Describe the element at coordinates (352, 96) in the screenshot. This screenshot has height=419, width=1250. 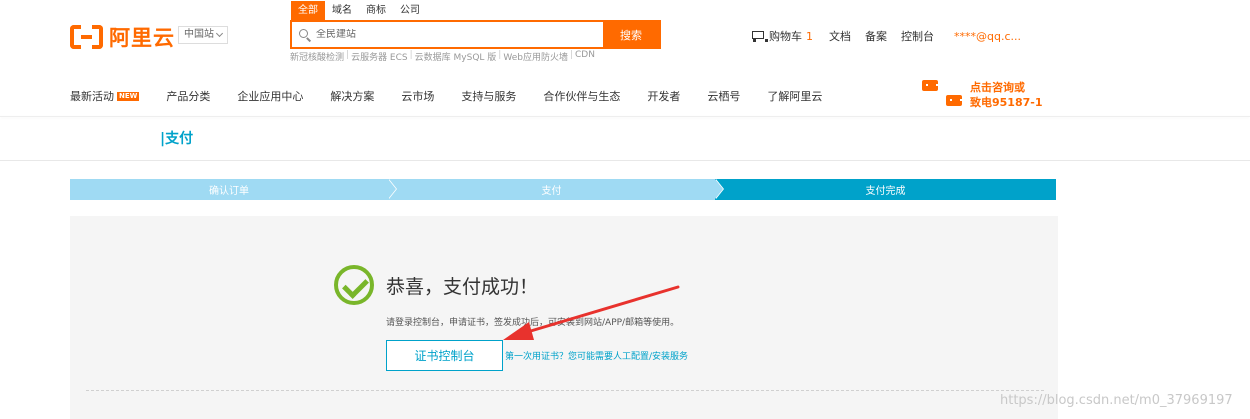
I see `nav-item-solutions: 解决方案` at that location.